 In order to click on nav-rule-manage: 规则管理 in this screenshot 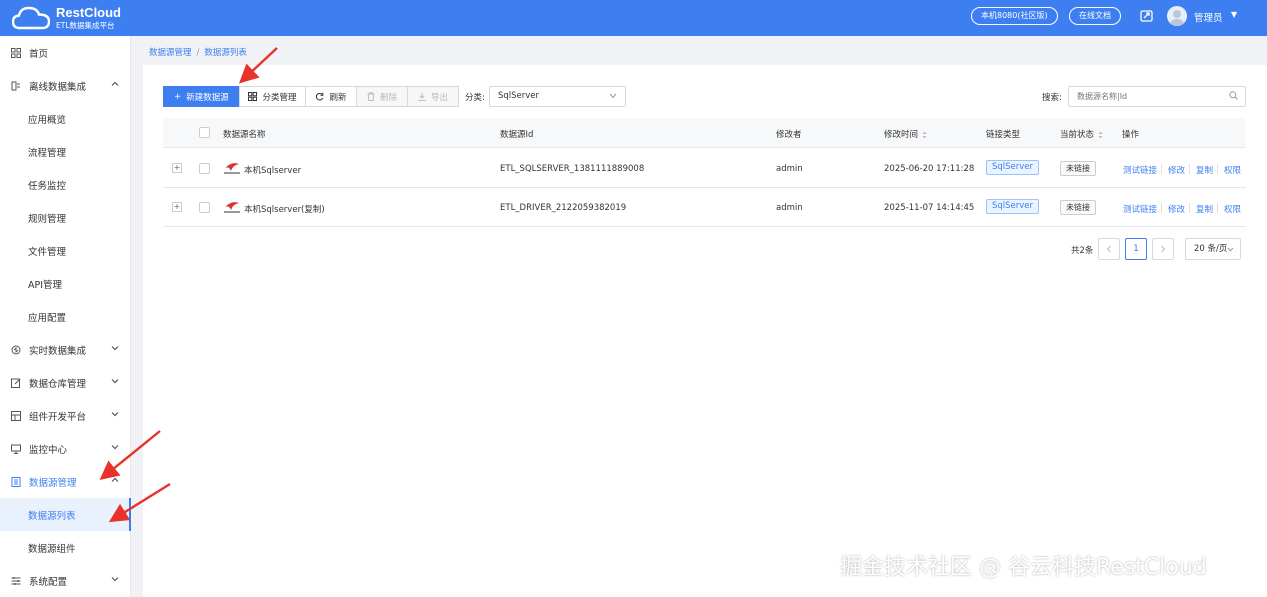, I will do `click(65, 217)`.